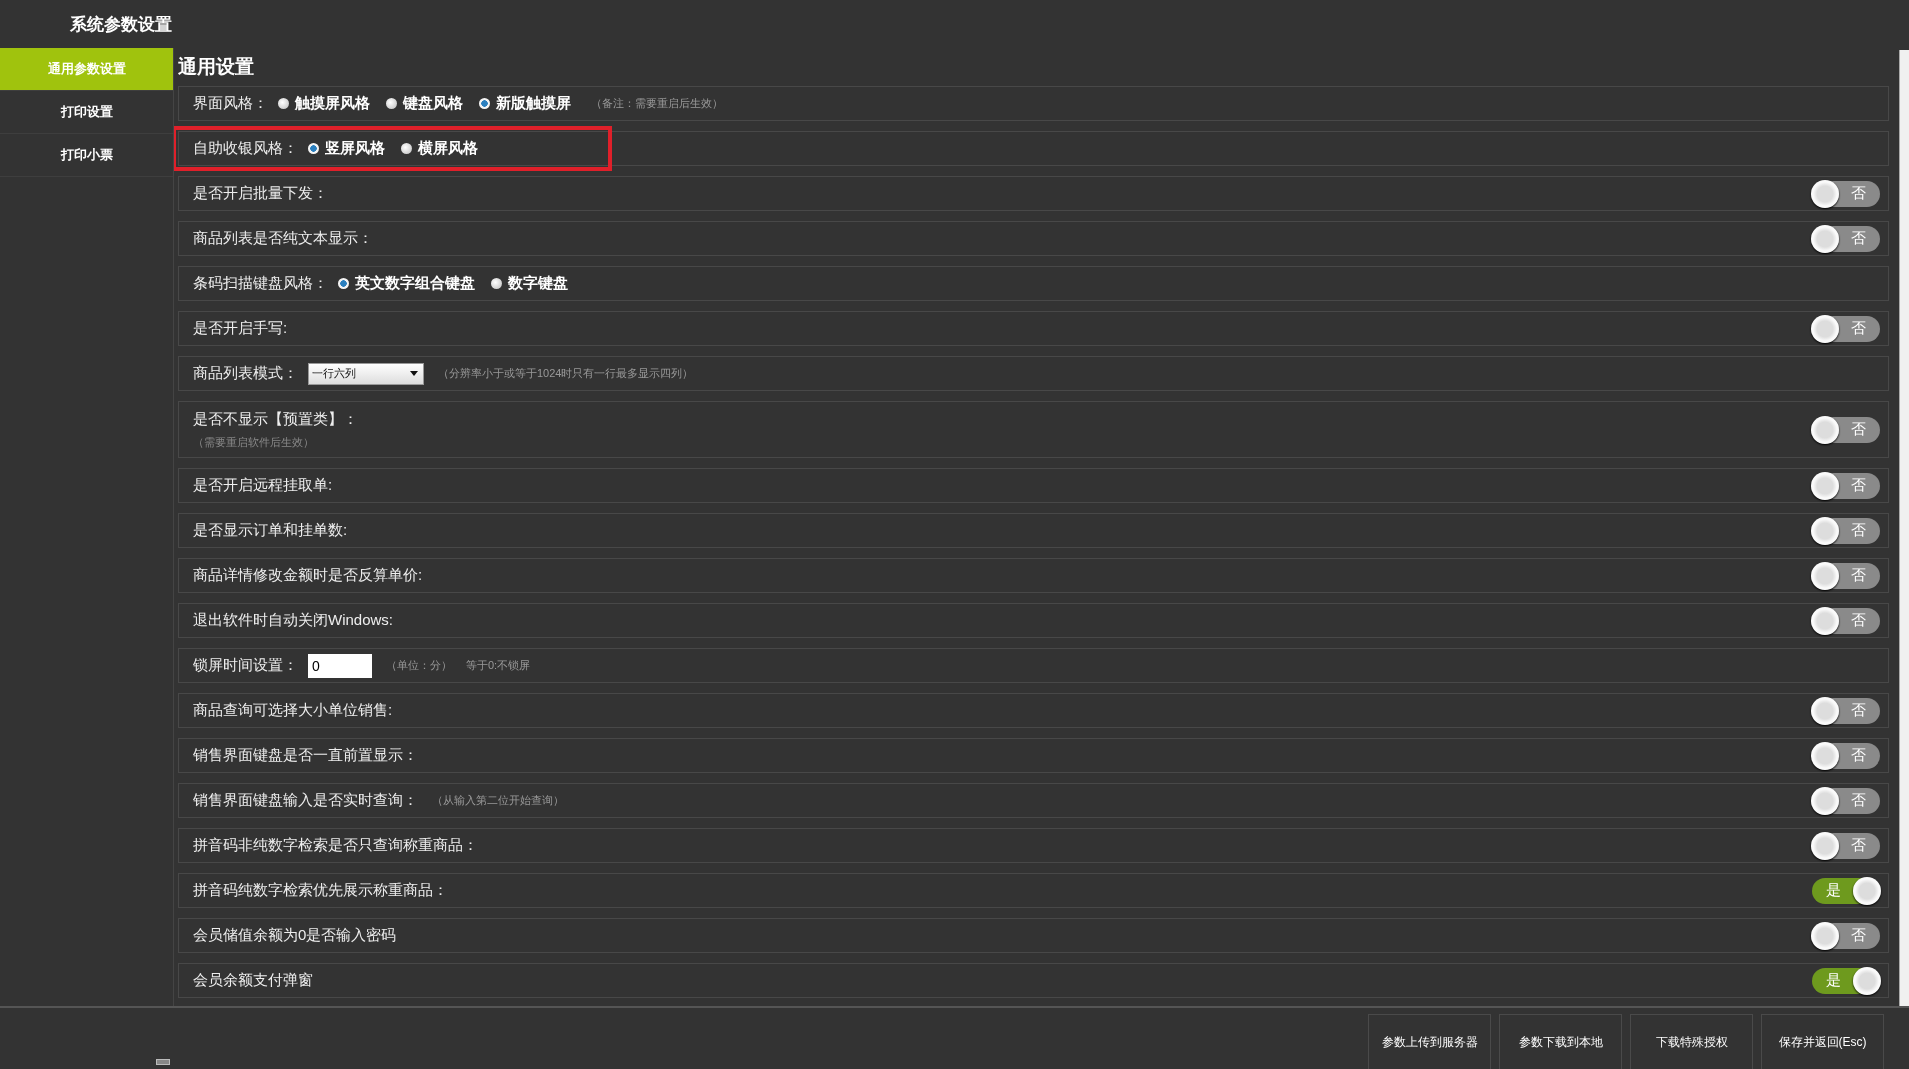 The image size is (1909, 1069). Describe the element at coordinates (1691, 1041) in the screenshot. I see `footer-button: 下载特殊授权` at that location.